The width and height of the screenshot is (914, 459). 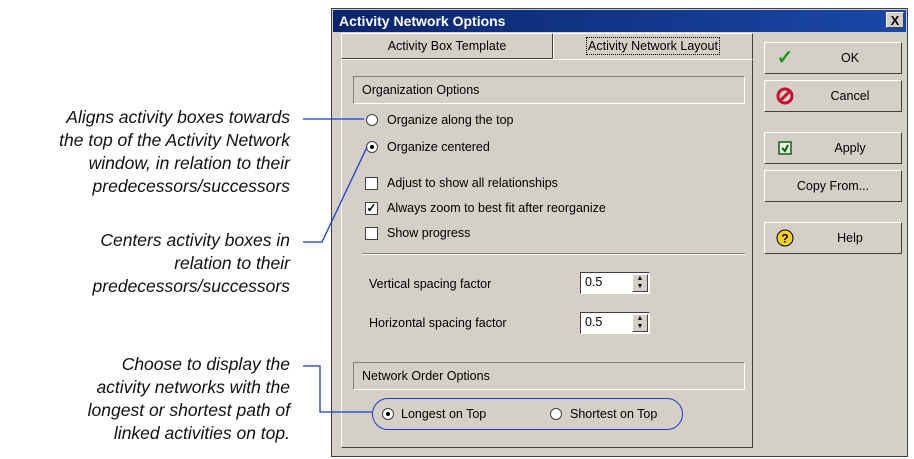 I want to click on callout-connectors, so click(x=337, y=265).